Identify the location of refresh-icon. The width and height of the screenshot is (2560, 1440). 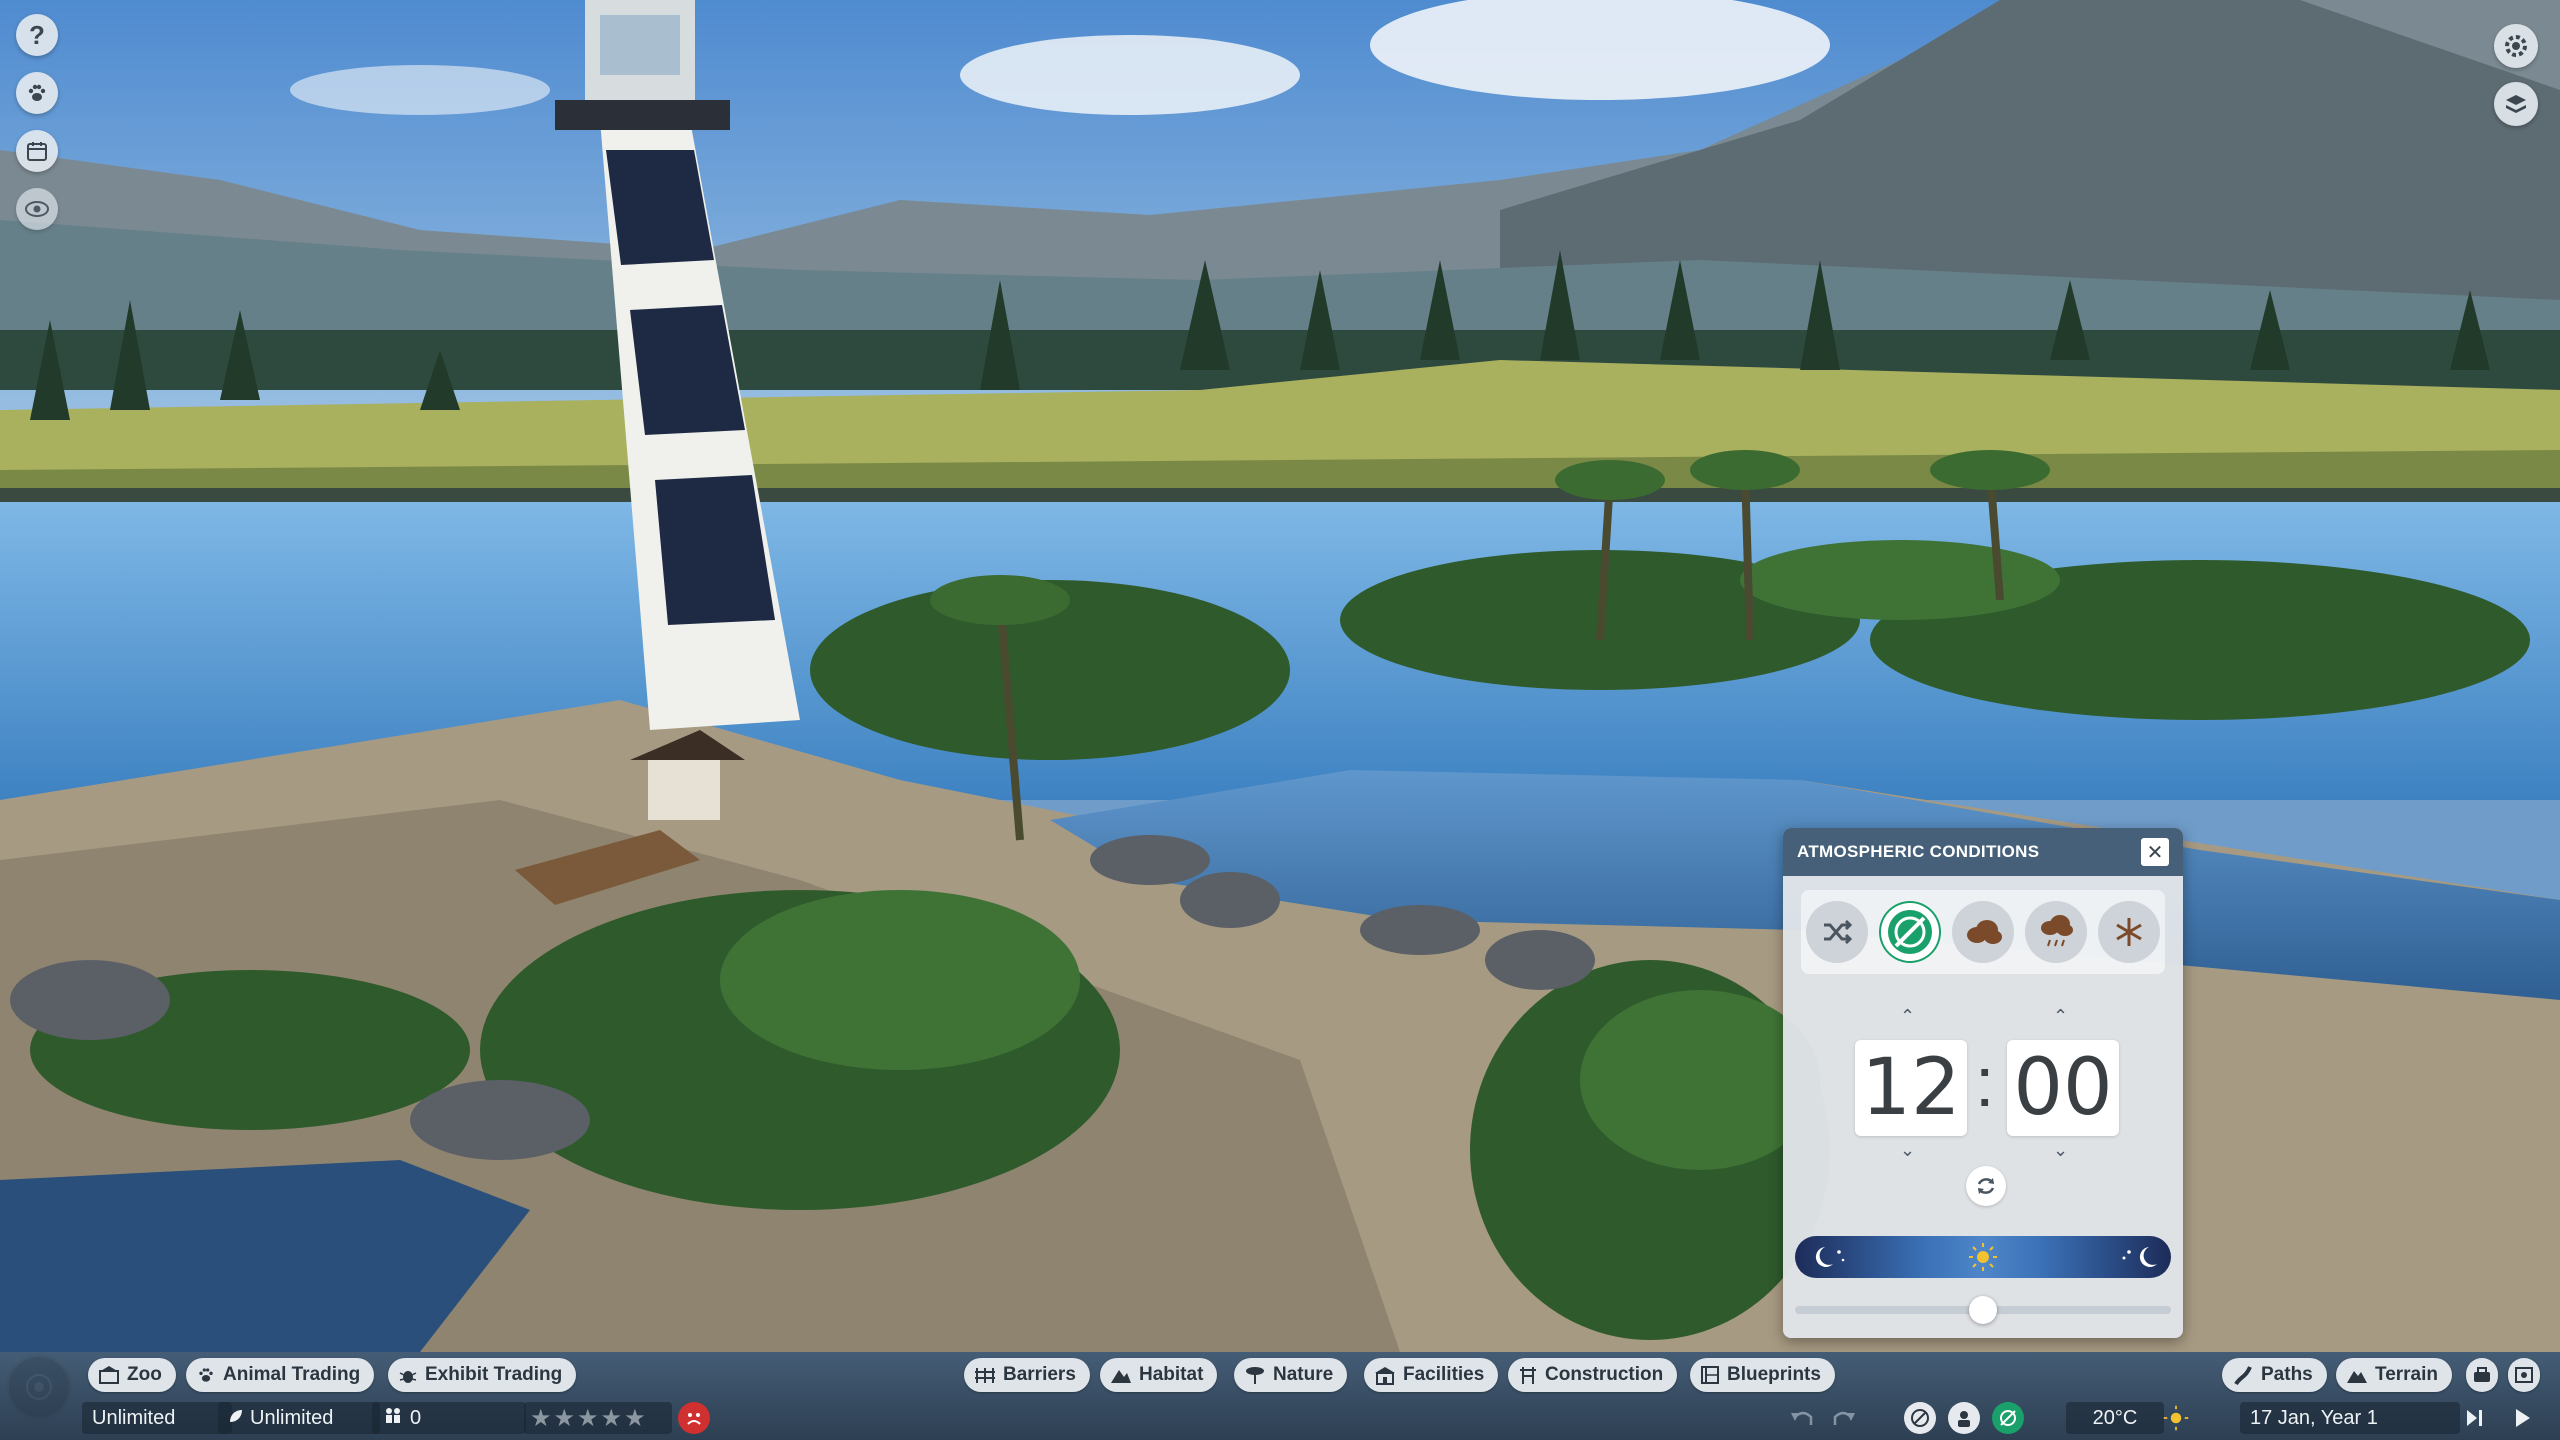
(1986, 1186).